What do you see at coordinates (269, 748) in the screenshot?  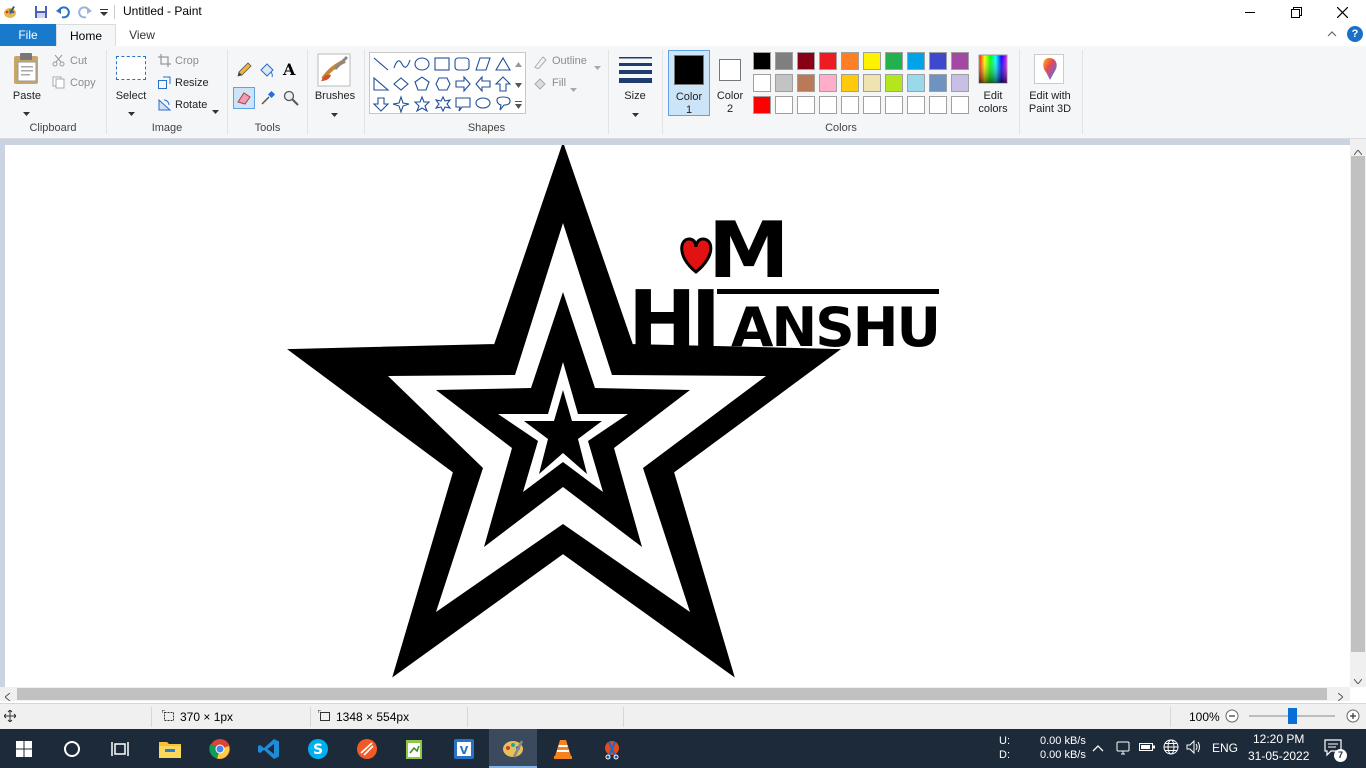 I see `vscode-icon` at bounding box center [269, 748].